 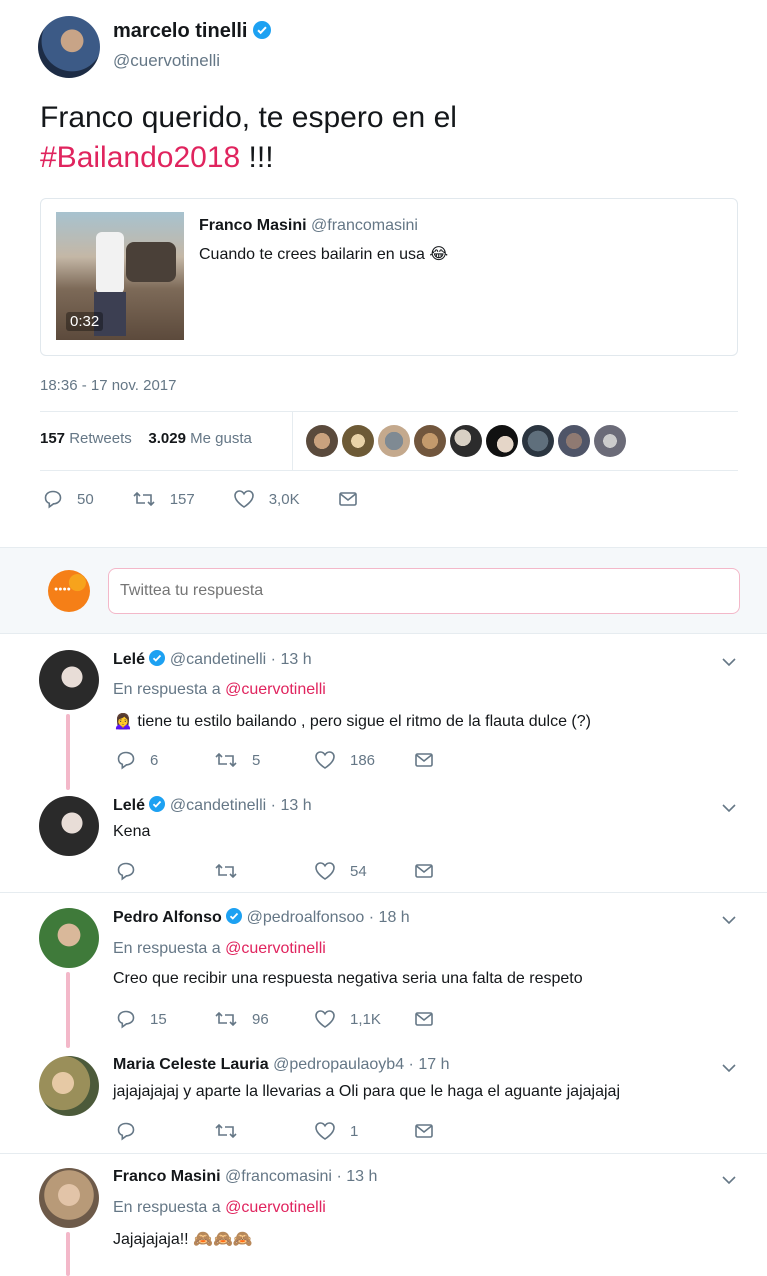 I want to click on like-button: 186, so click(x=364, y=760).